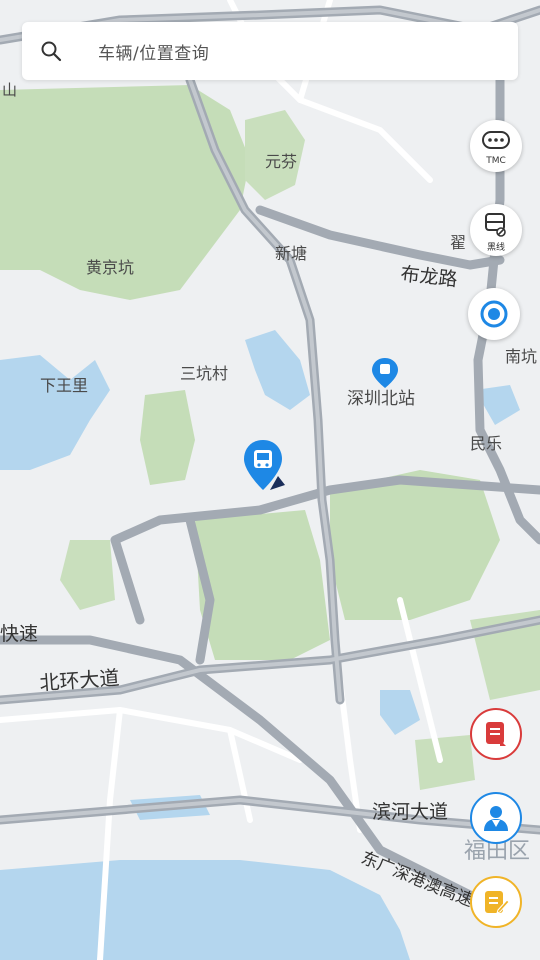 This screenshot has height=960, width=540. I want to click on search-bar: 车辆/位置查询, so click(270, 51).